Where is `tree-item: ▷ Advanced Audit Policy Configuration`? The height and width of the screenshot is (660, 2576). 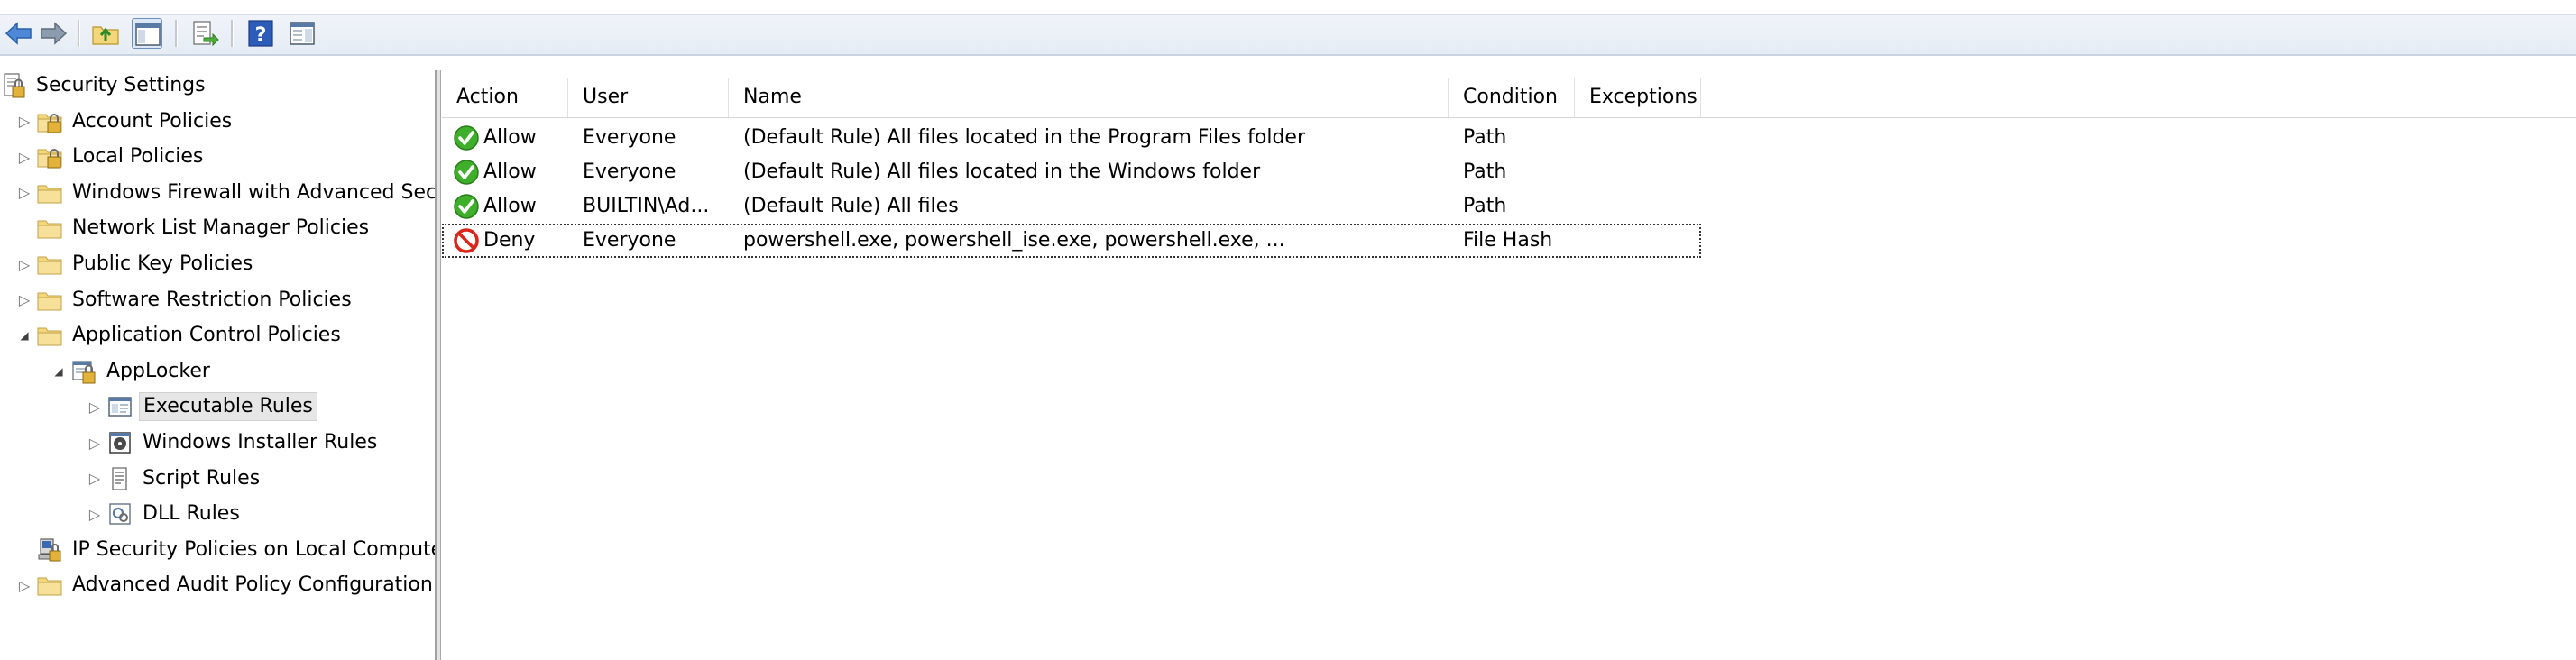
tree-item: ▷ Advanced Audit Policy Configuration is located at coordinates (226, 585).